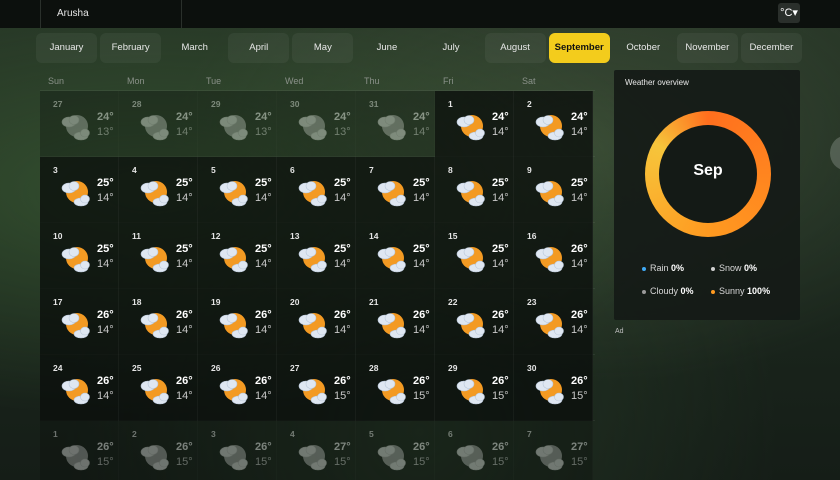 The height and width of the screenshot is (480, 840). I want to click on day-cell: 6 26° 15°, so click(474, 450).